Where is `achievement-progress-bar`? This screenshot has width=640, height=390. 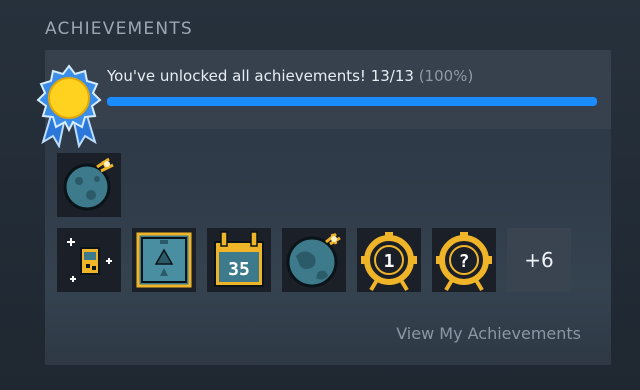
achievement-progress-bar is located at coordinates (352, 101).